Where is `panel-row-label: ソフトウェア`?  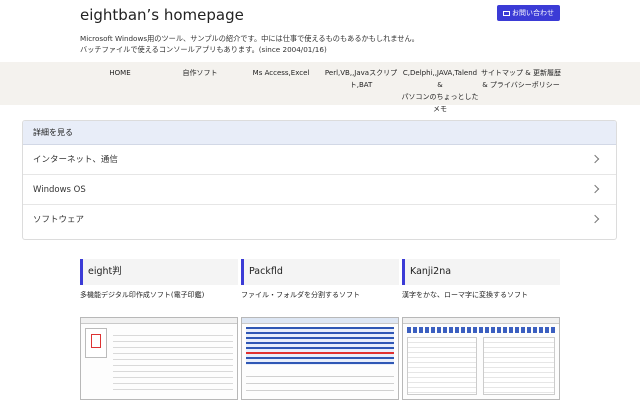
panel-row-label: ソフトウェア is located at coordinates (59, 220).